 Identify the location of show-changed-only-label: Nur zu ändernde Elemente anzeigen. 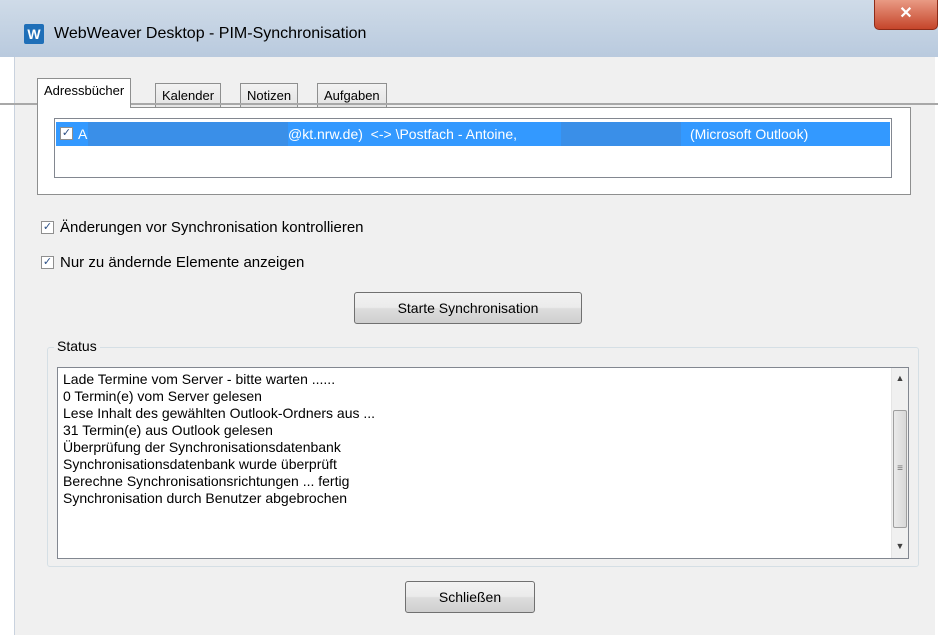
(182, 262).